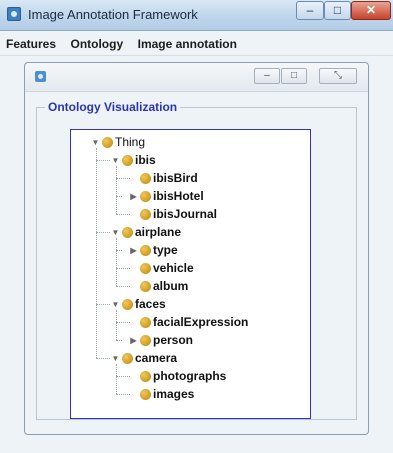  I want to click on menu-bar: Features Ontology Image annotation, so click(196, 43).